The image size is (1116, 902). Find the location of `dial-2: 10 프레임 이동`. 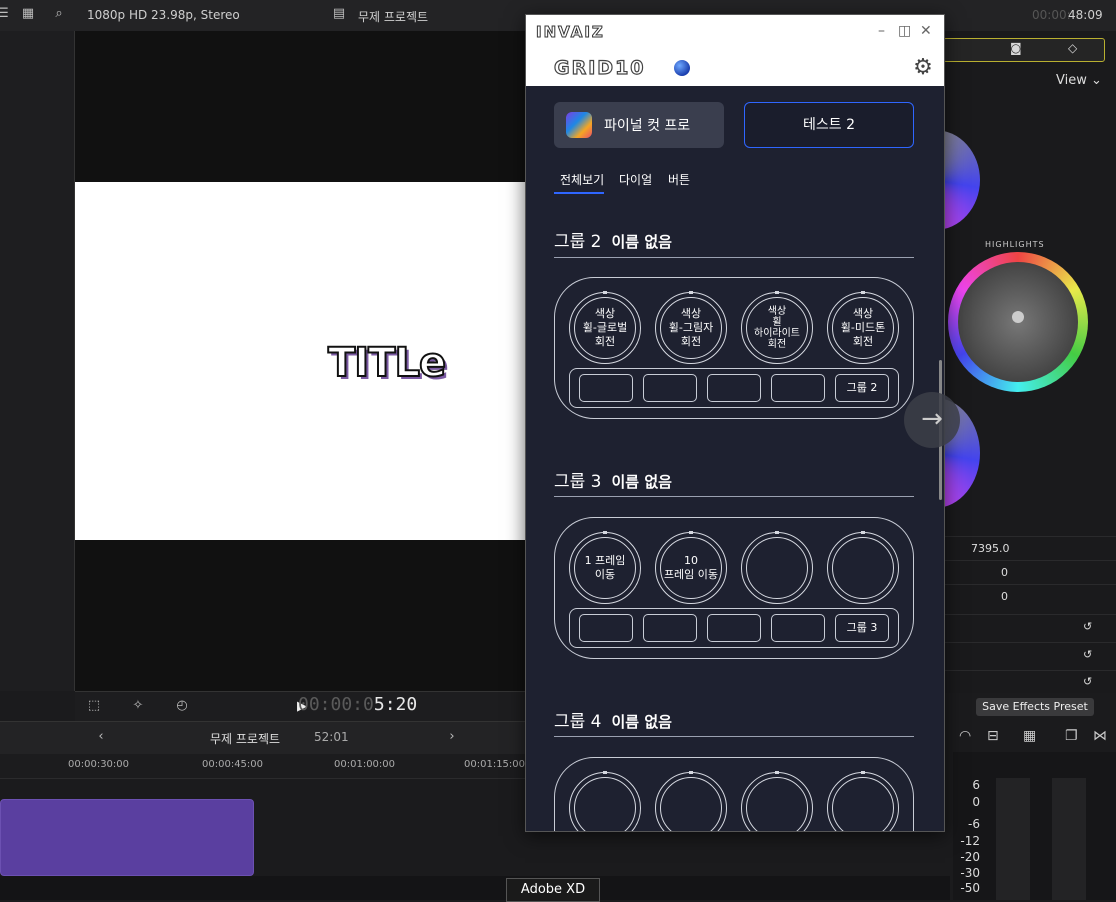

dial-2: 10 프레임 이동 is located at coordinates (691, 567).